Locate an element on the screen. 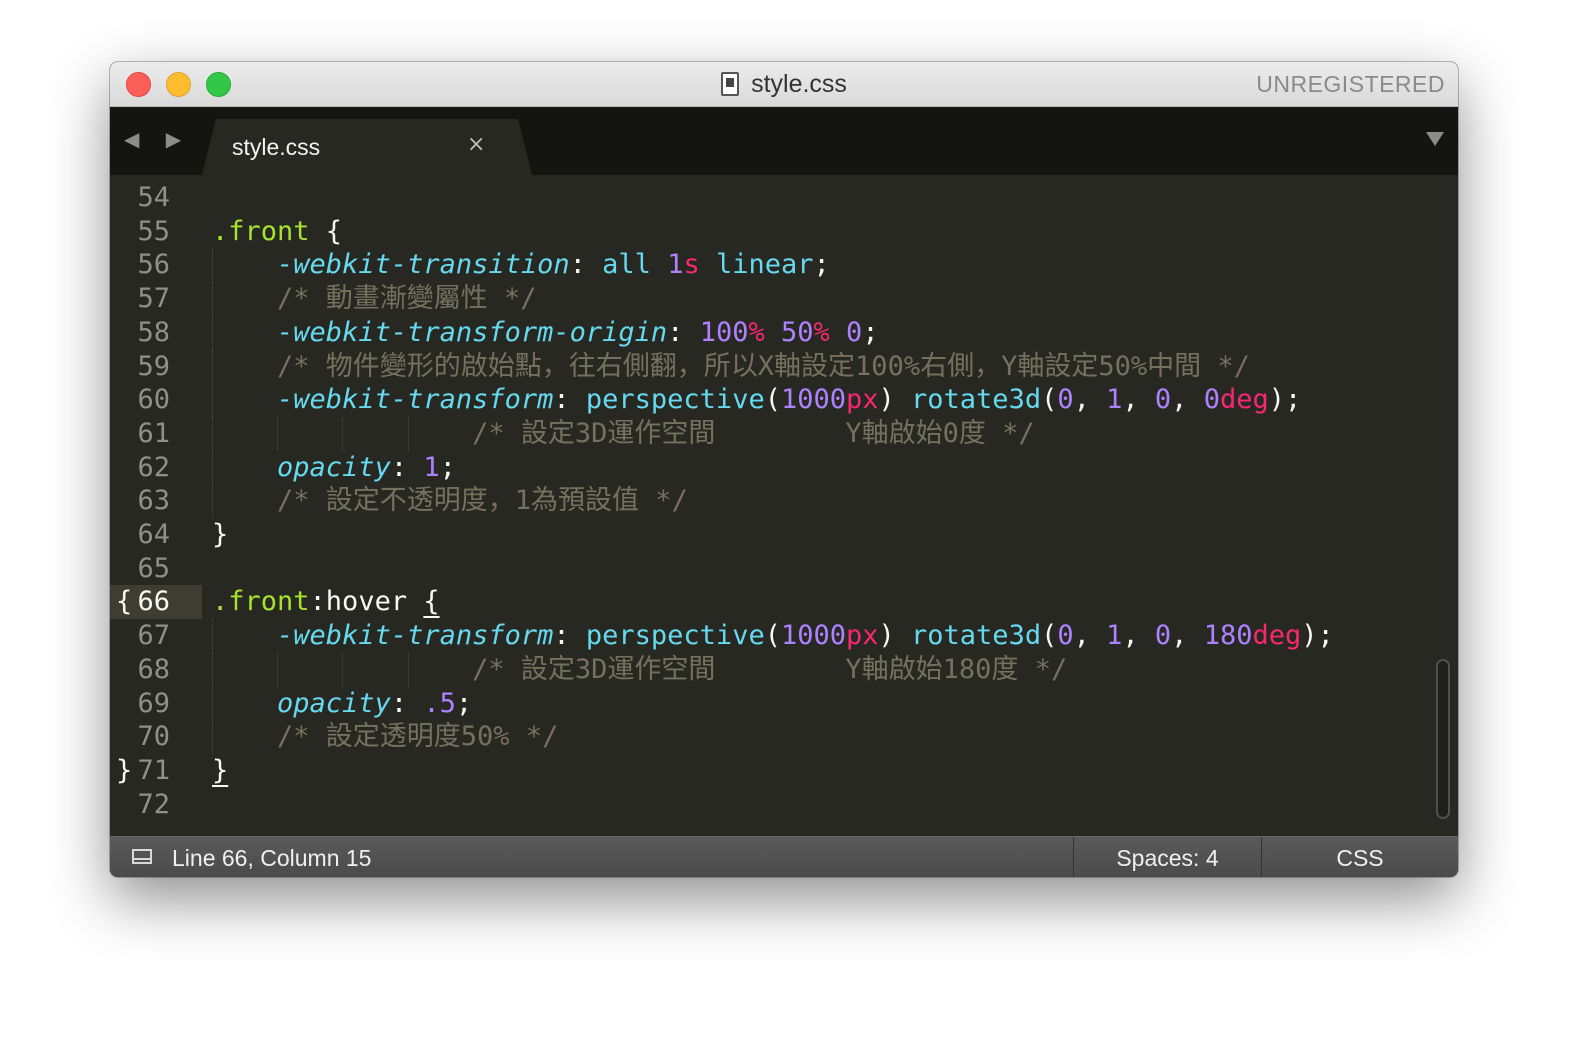  fold-marker-icon: } is located at coordinates (124, 771).